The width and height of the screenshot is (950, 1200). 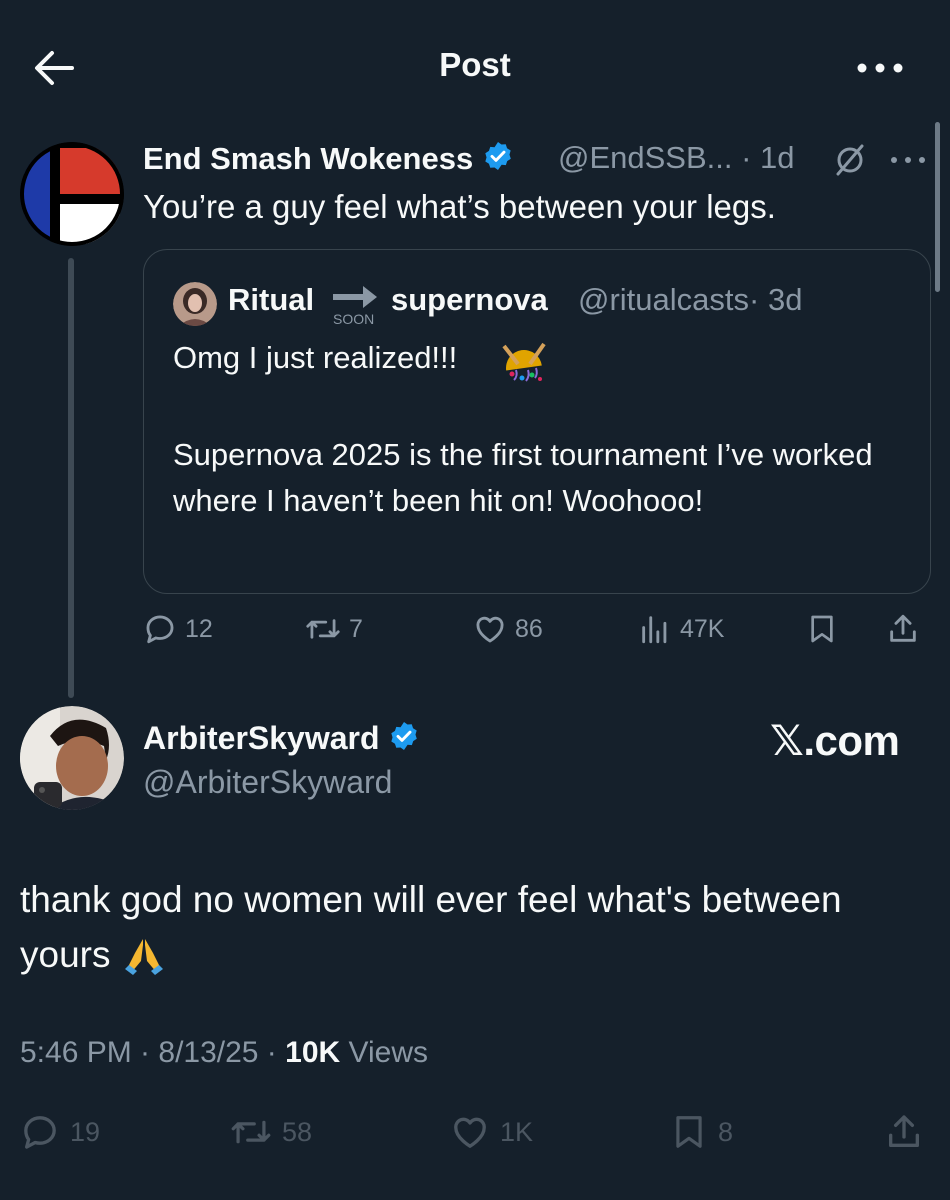 I want to click on post-timestamp: 5:46 PM · 8/13/25 ·, so click(x=153, y=1052).